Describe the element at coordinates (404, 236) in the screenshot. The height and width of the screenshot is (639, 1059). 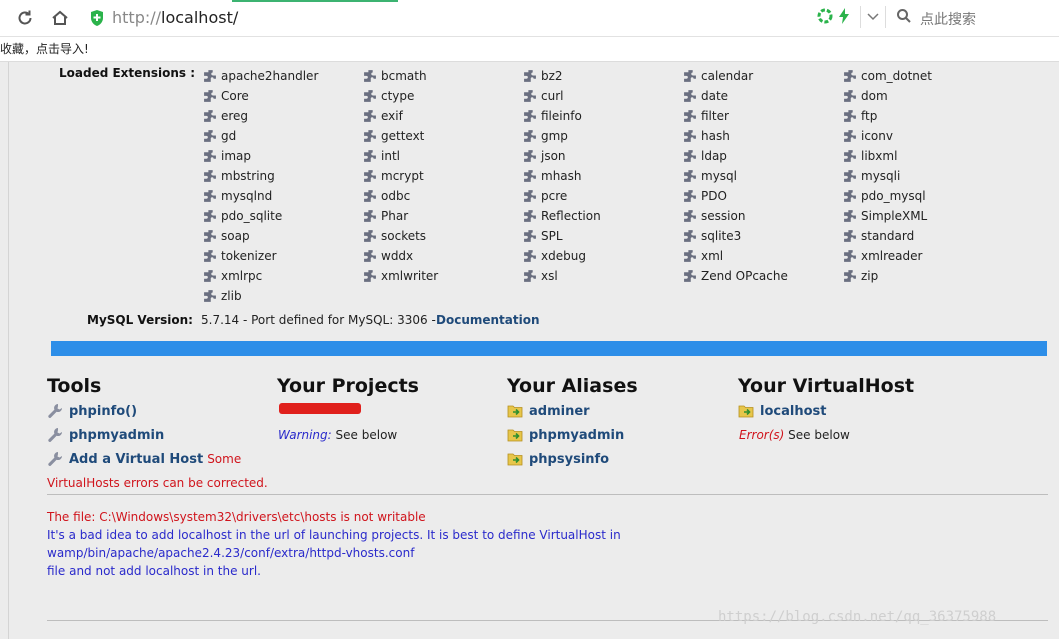
I see `extension-name: sockets` at that location.